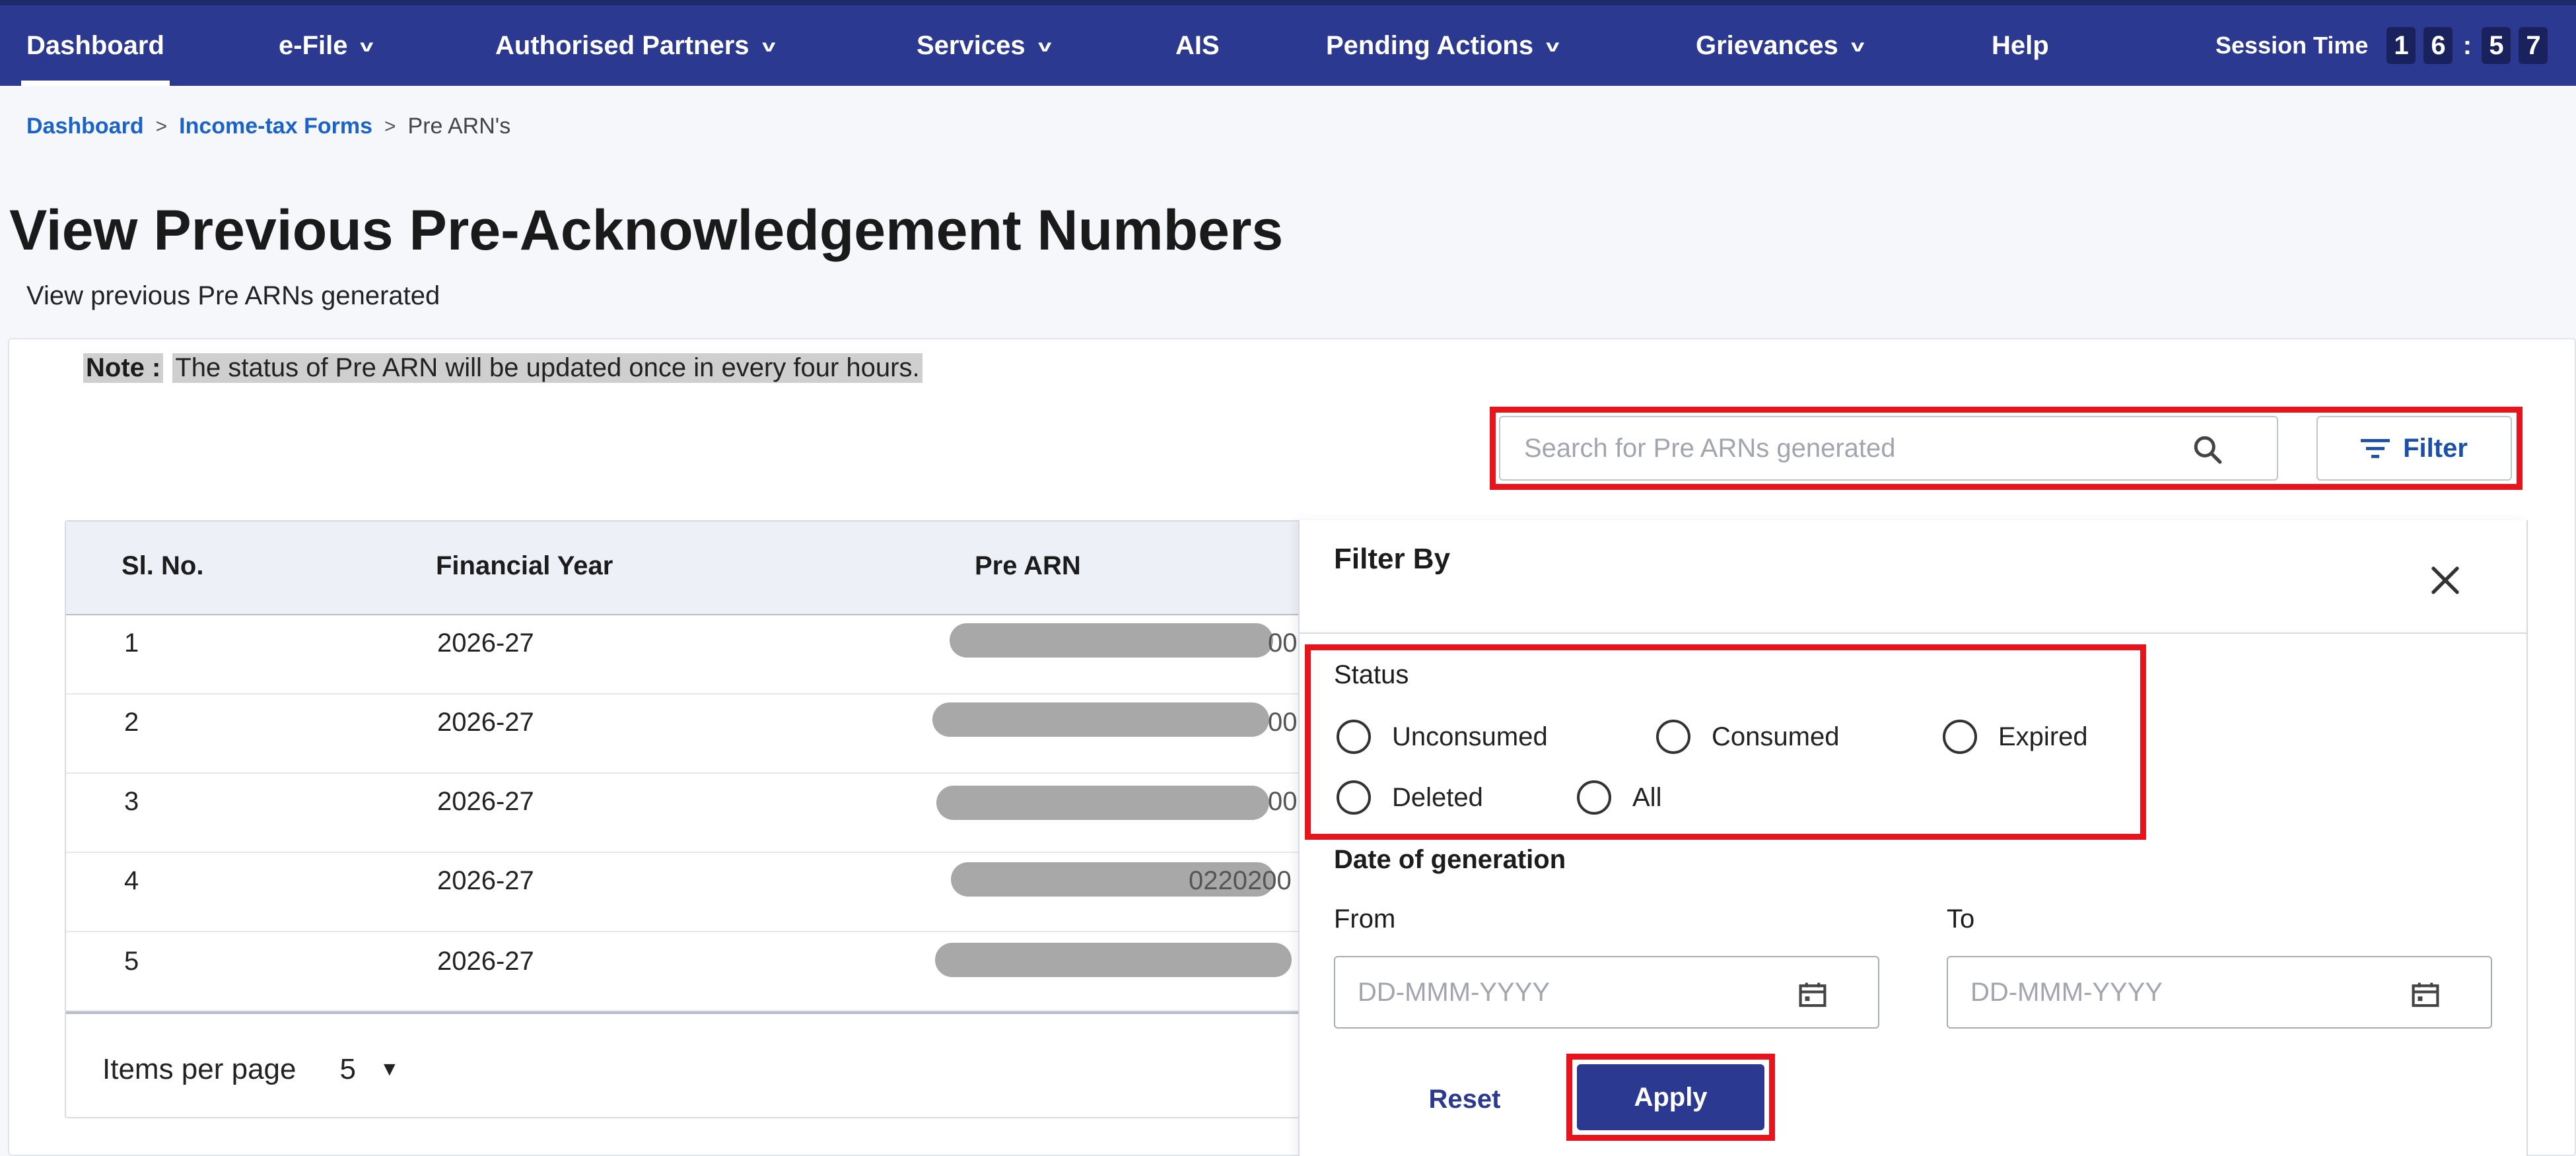 This screenshot has height=1156, width=2576. I want to click on filter-button-label: Filter, so click(2436, 448).